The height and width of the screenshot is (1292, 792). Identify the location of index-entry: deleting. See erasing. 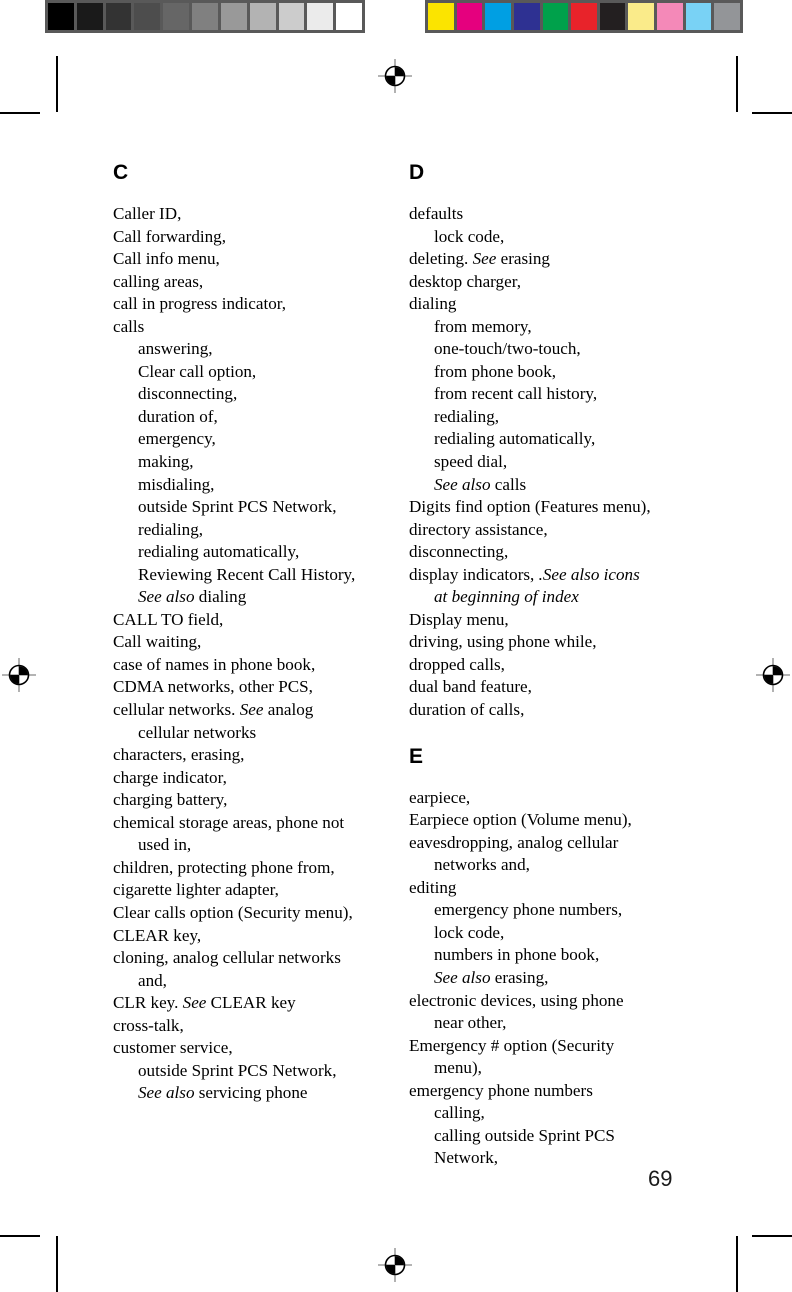
(548, 259).